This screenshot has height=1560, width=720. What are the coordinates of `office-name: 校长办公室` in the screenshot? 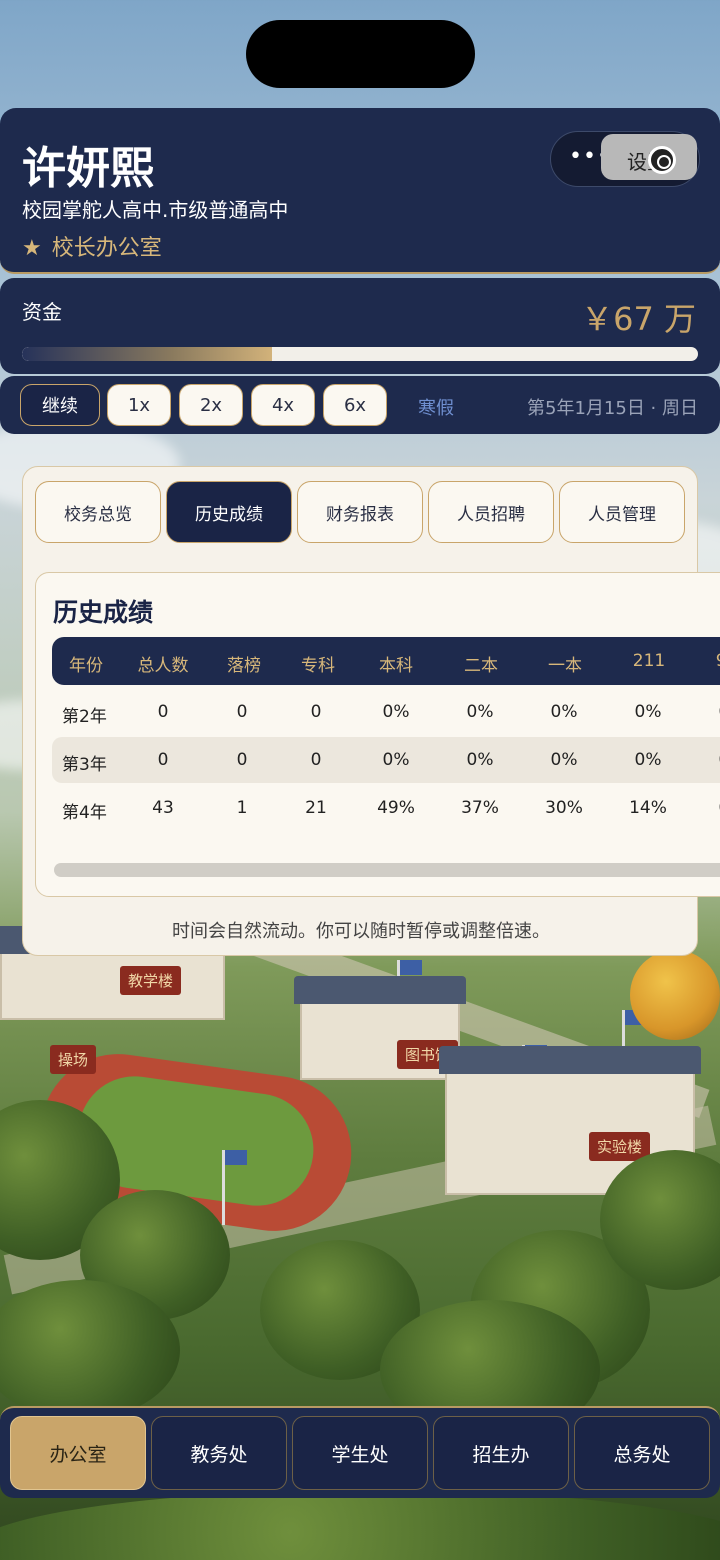 It's located at (106, 248).